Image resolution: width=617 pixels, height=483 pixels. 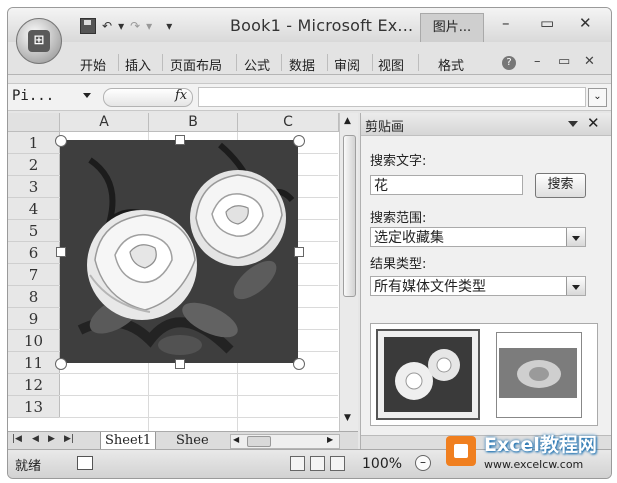 I want to click on row-header: 5, so click(x=34, y=231).